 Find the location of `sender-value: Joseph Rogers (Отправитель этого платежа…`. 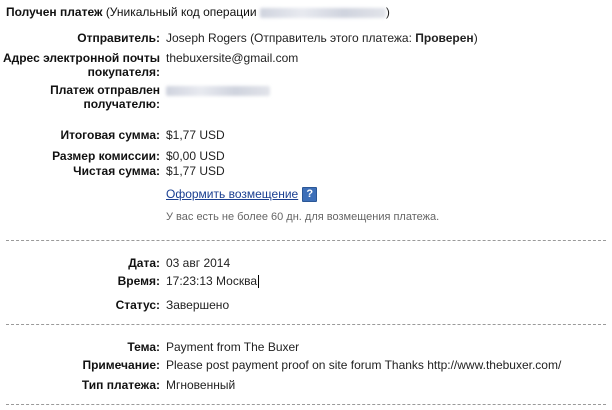

sender-value: Joseph Rogers (Отправитель этого платежа… is located at coordinates (322, 38).